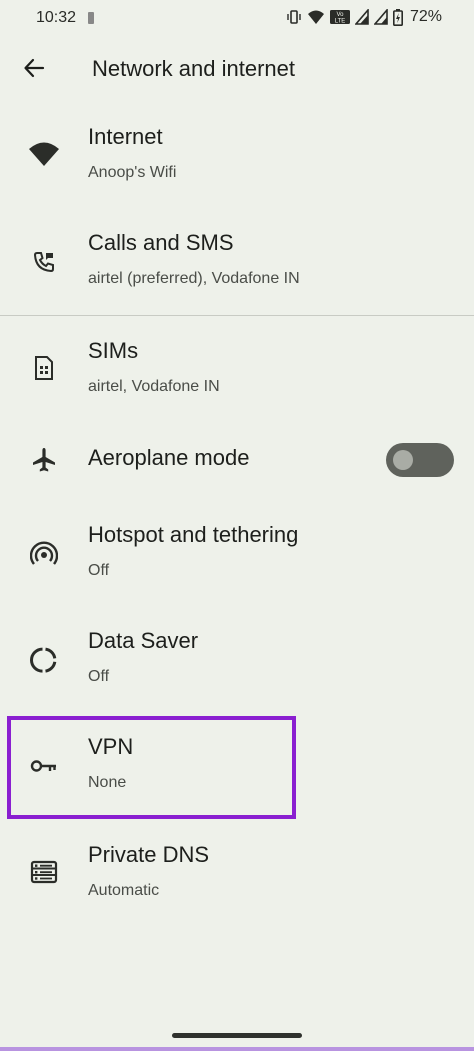 The width and height of the screenshot is (474, 1051). Describe the element at coordinates (44, 368) in the screenshot. I see `sim-card-icon` at that location.